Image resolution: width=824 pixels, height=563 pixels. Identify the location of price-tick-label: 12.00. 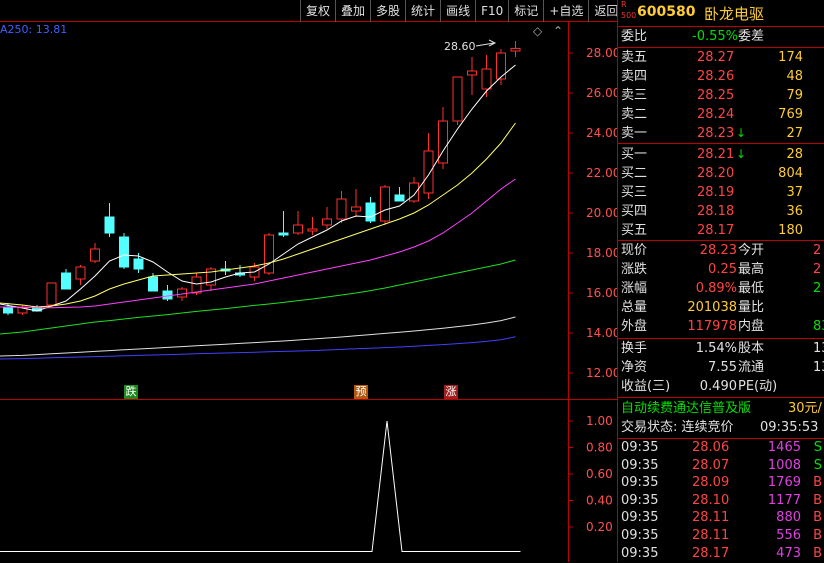
(601, 373).